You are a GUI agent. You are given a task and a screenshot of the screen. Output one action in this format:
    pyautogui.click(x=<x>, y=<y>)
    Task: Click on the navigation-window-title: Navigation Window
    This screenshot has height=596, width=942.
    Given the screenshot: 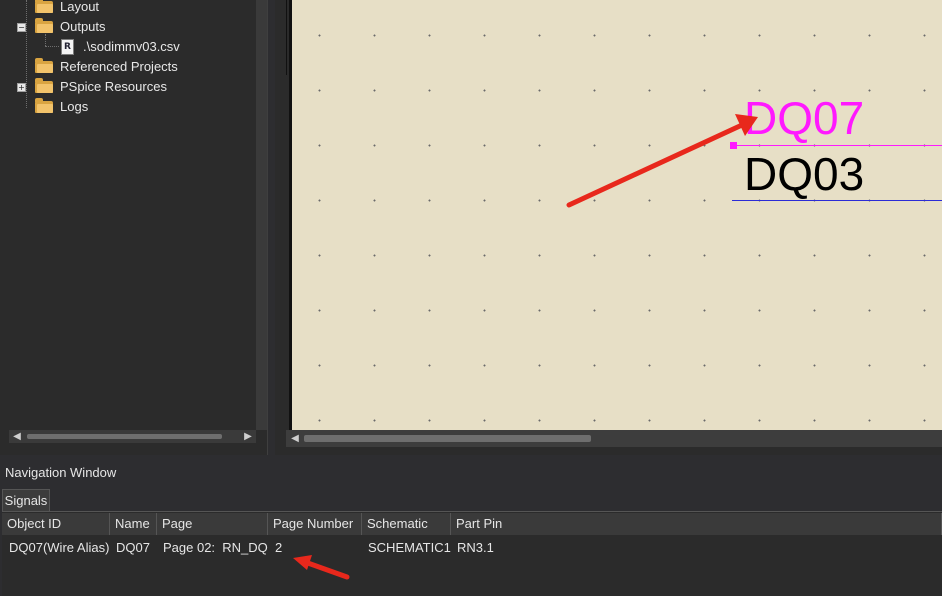 What is the action you would take?
    pyautogui.click(x=61, y=472)
    